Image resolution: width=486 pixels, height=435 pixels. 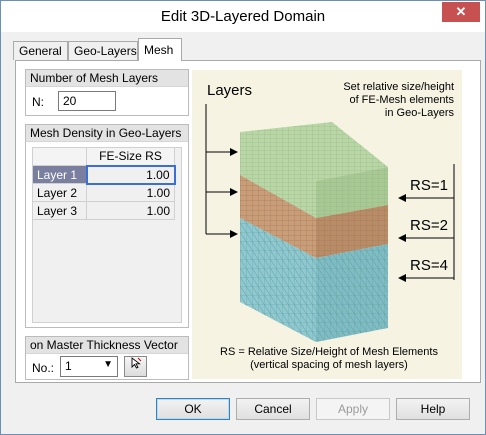 I want to click on table-row: Layer 3 1.00, so click(x=103, y=210).